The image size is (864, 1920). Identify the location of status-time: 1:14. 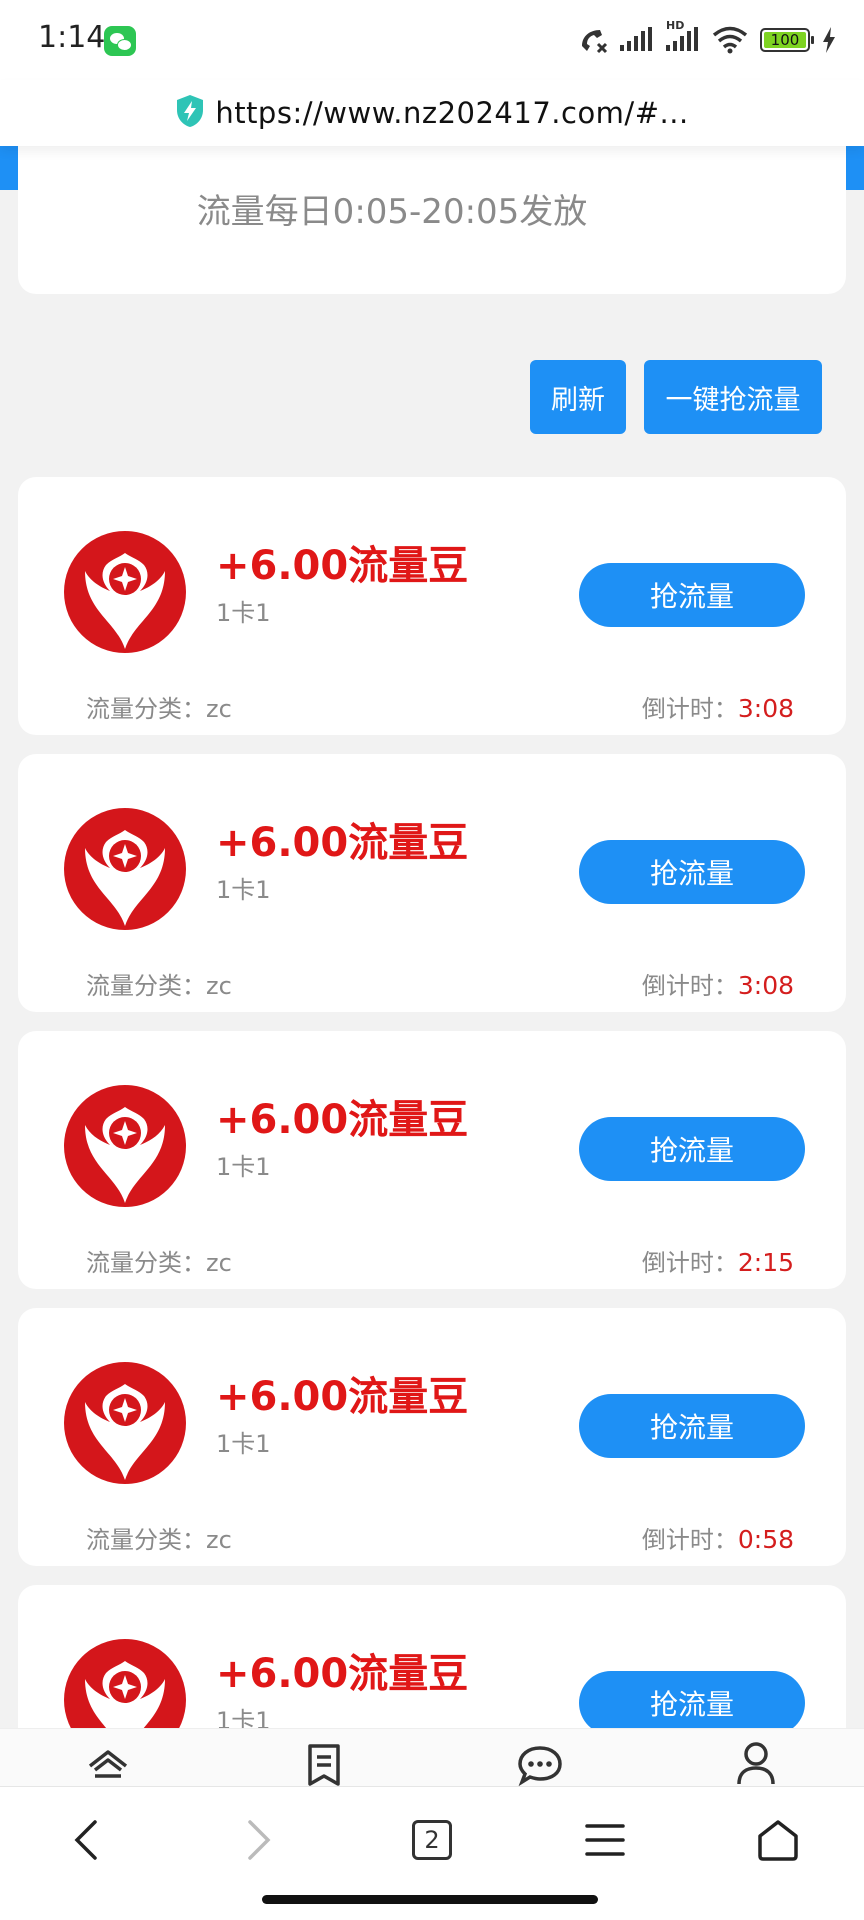
(72, 37).